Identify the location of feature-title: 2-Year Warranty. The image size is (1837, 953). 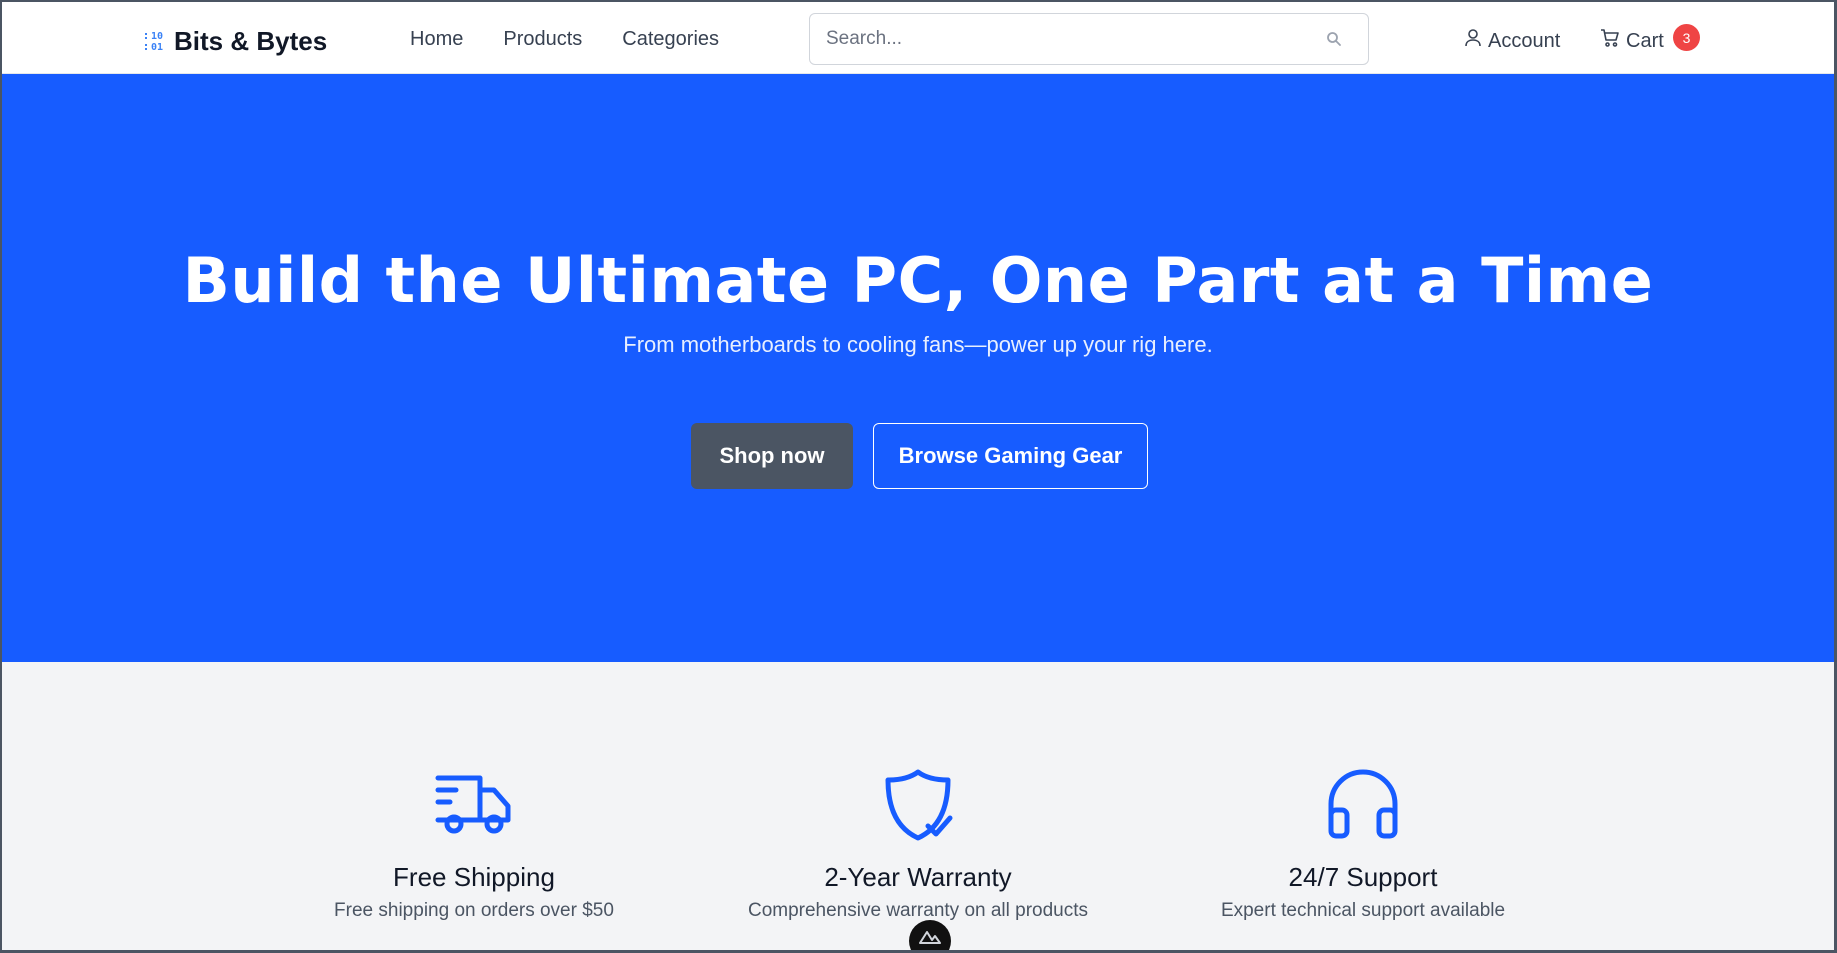
(918, 877).